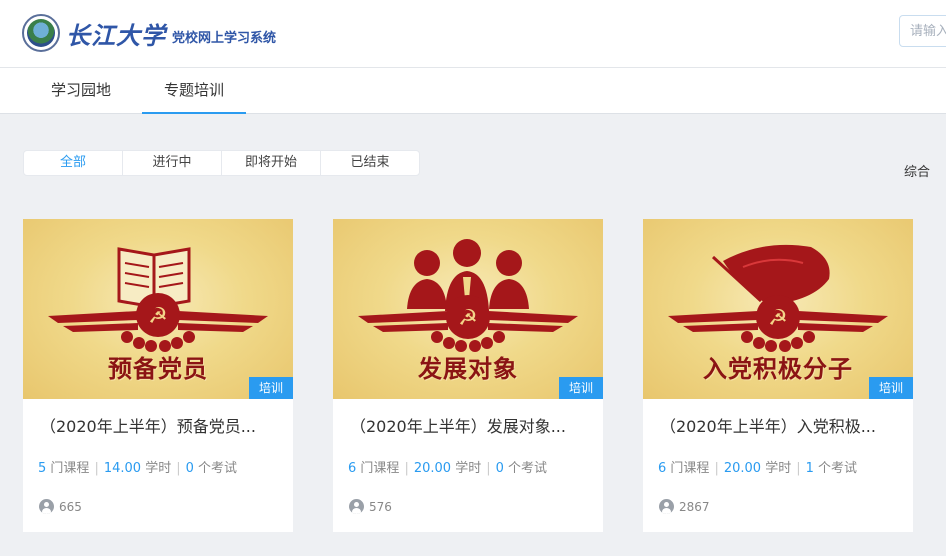 The image size is (946, 556). I want to click on card-meta: 6 门课程 | 20.00 学时 | 1 个考试, so click(758, 468).